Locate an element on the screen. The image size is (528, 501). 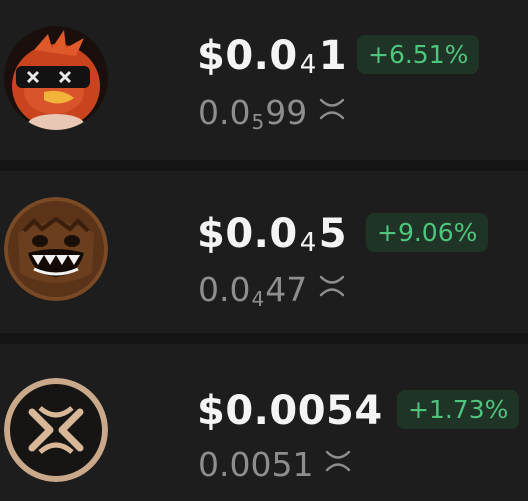
change-badge: +9.06% is located at coordinates (427, 233).